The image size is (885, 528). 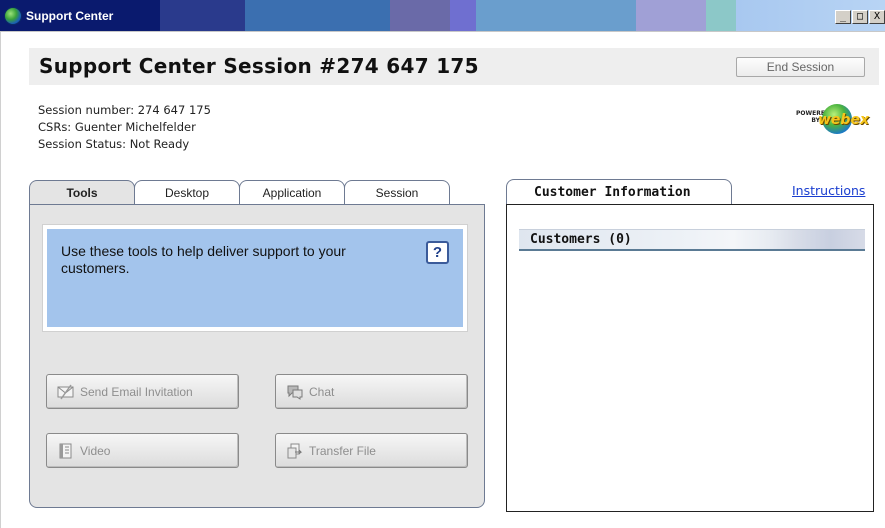 I want to click on window-left-border, so click(x=0, y=280).